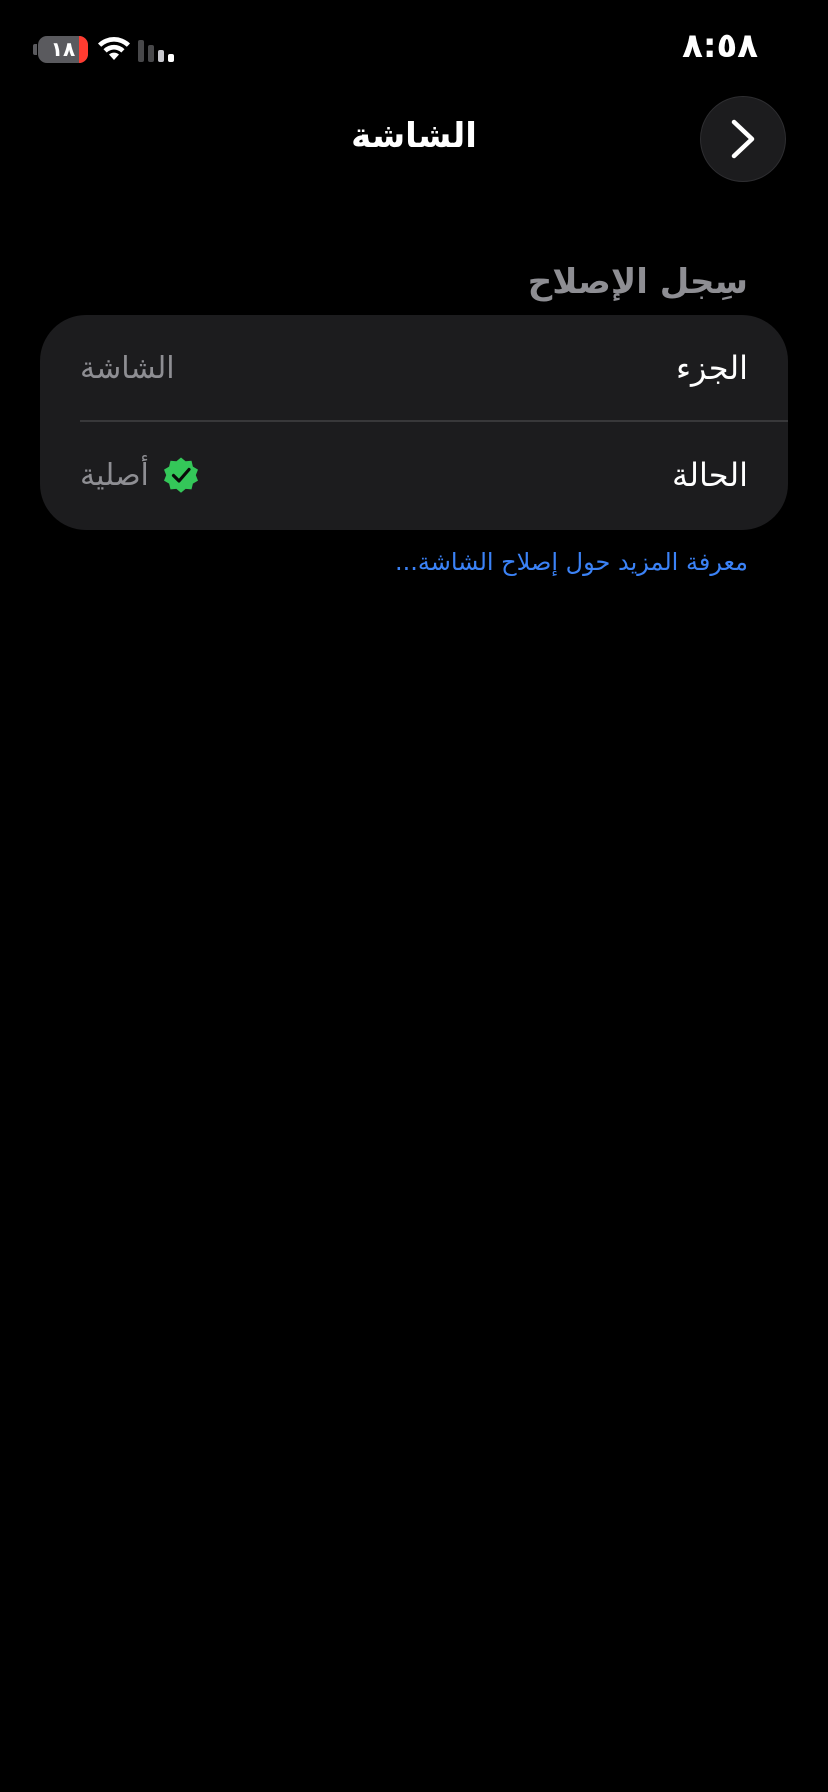 The height and width of the screenshot is (1792, 828). Describe the element at coordinates (637, 282) in the screenshot. I see `section-header: سِجل الإصلاح` at that location.